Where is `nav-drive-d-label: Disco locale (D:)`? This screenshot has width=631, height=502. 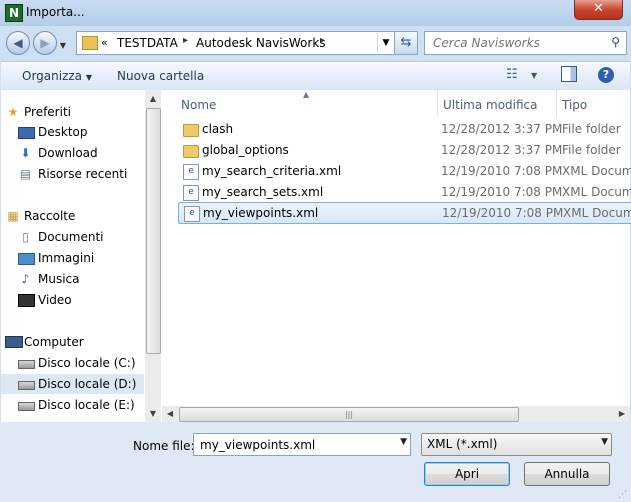 nav-drive-d-label: Disco locale (D:) is located at coordinates (87, 384).